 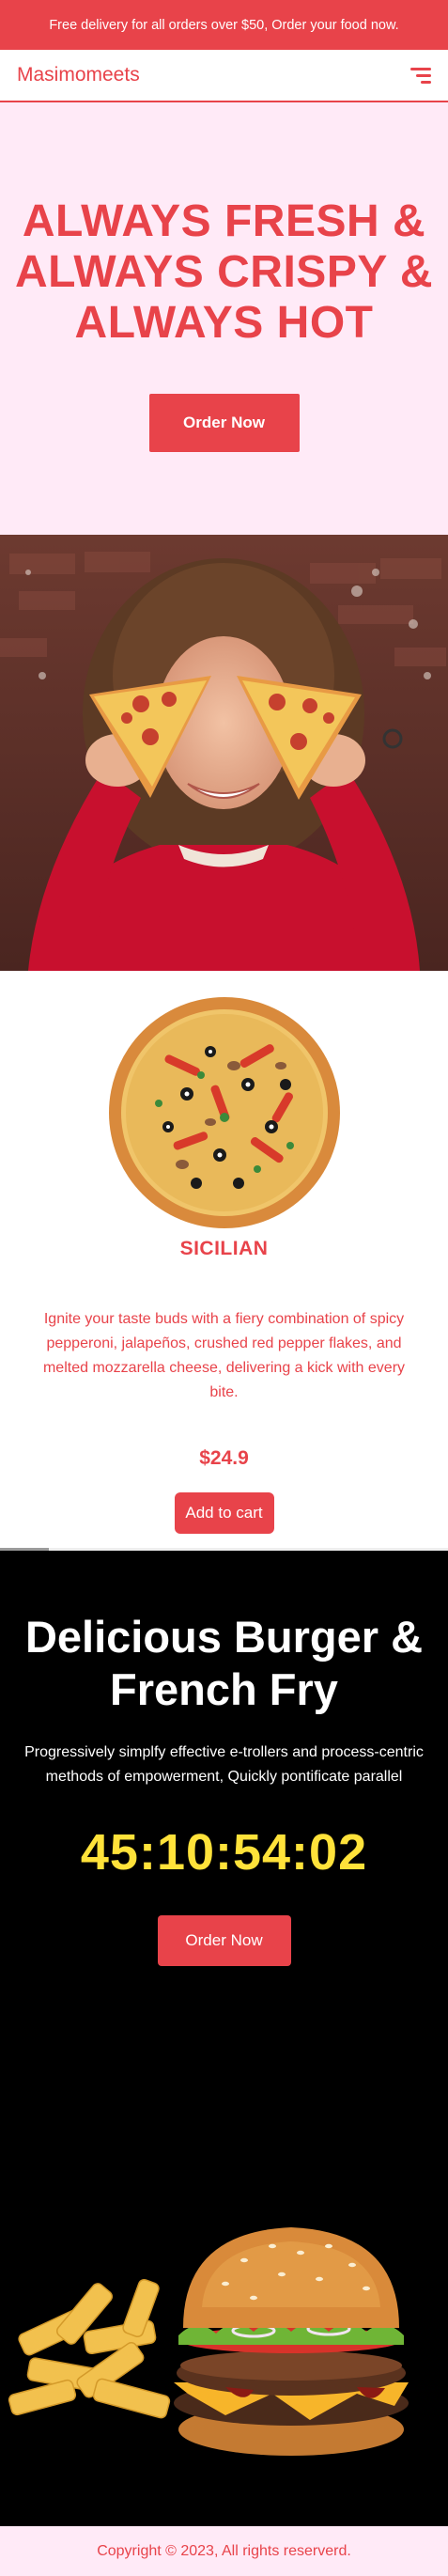 What do you see at coordinates (224, 1663) in the screenshot?
I see `promo-title: Delicious Burger & French Fry` at bounding box center [224, 1663].